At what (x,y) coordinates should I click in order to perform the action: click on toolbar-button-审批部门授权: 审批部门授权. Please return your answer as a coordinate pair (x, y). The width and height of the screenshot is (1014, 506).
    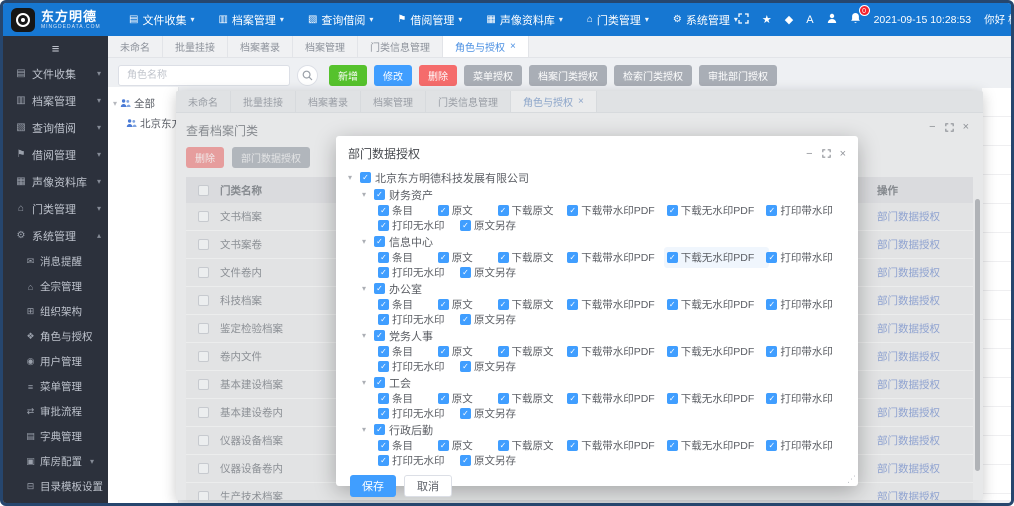
    Looking at the image, I should click on (738, 75).